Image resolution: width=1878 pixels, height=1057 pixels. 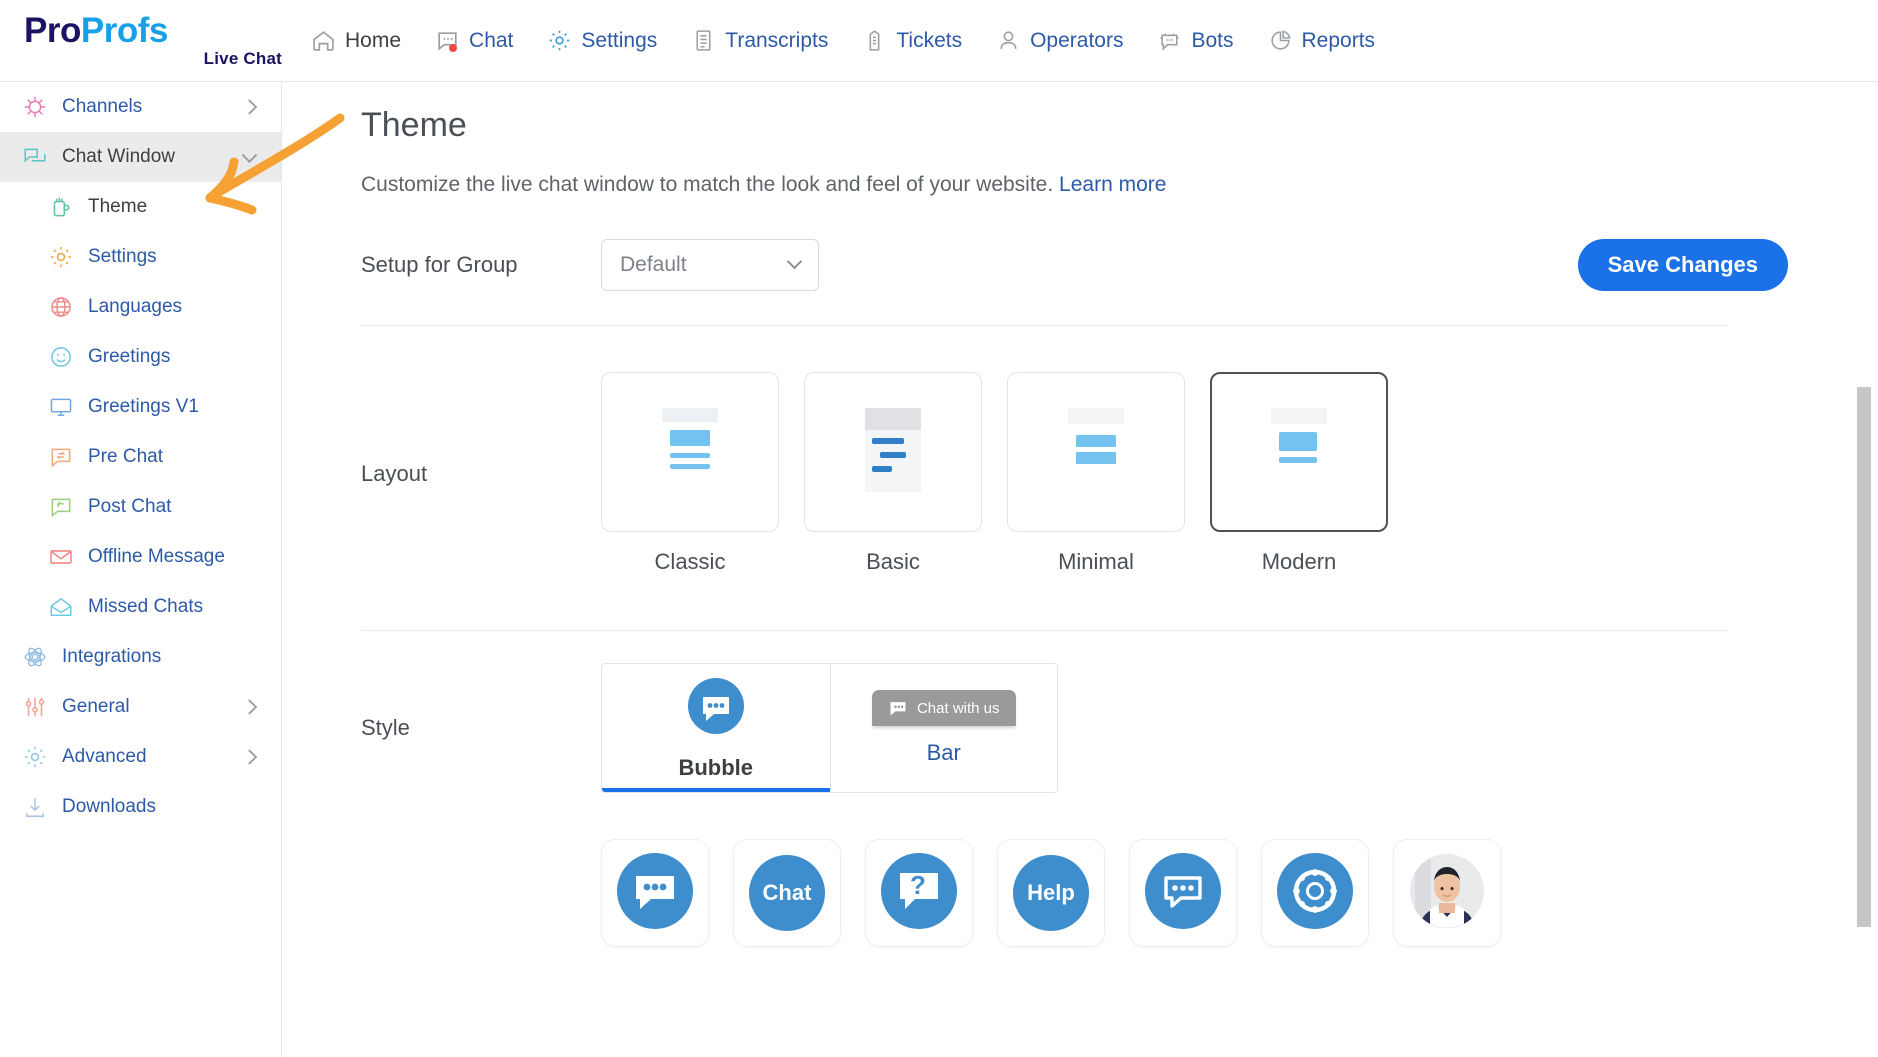 I want to click on bubble-choice-help-text: Help, so click(x=1051, y=893).